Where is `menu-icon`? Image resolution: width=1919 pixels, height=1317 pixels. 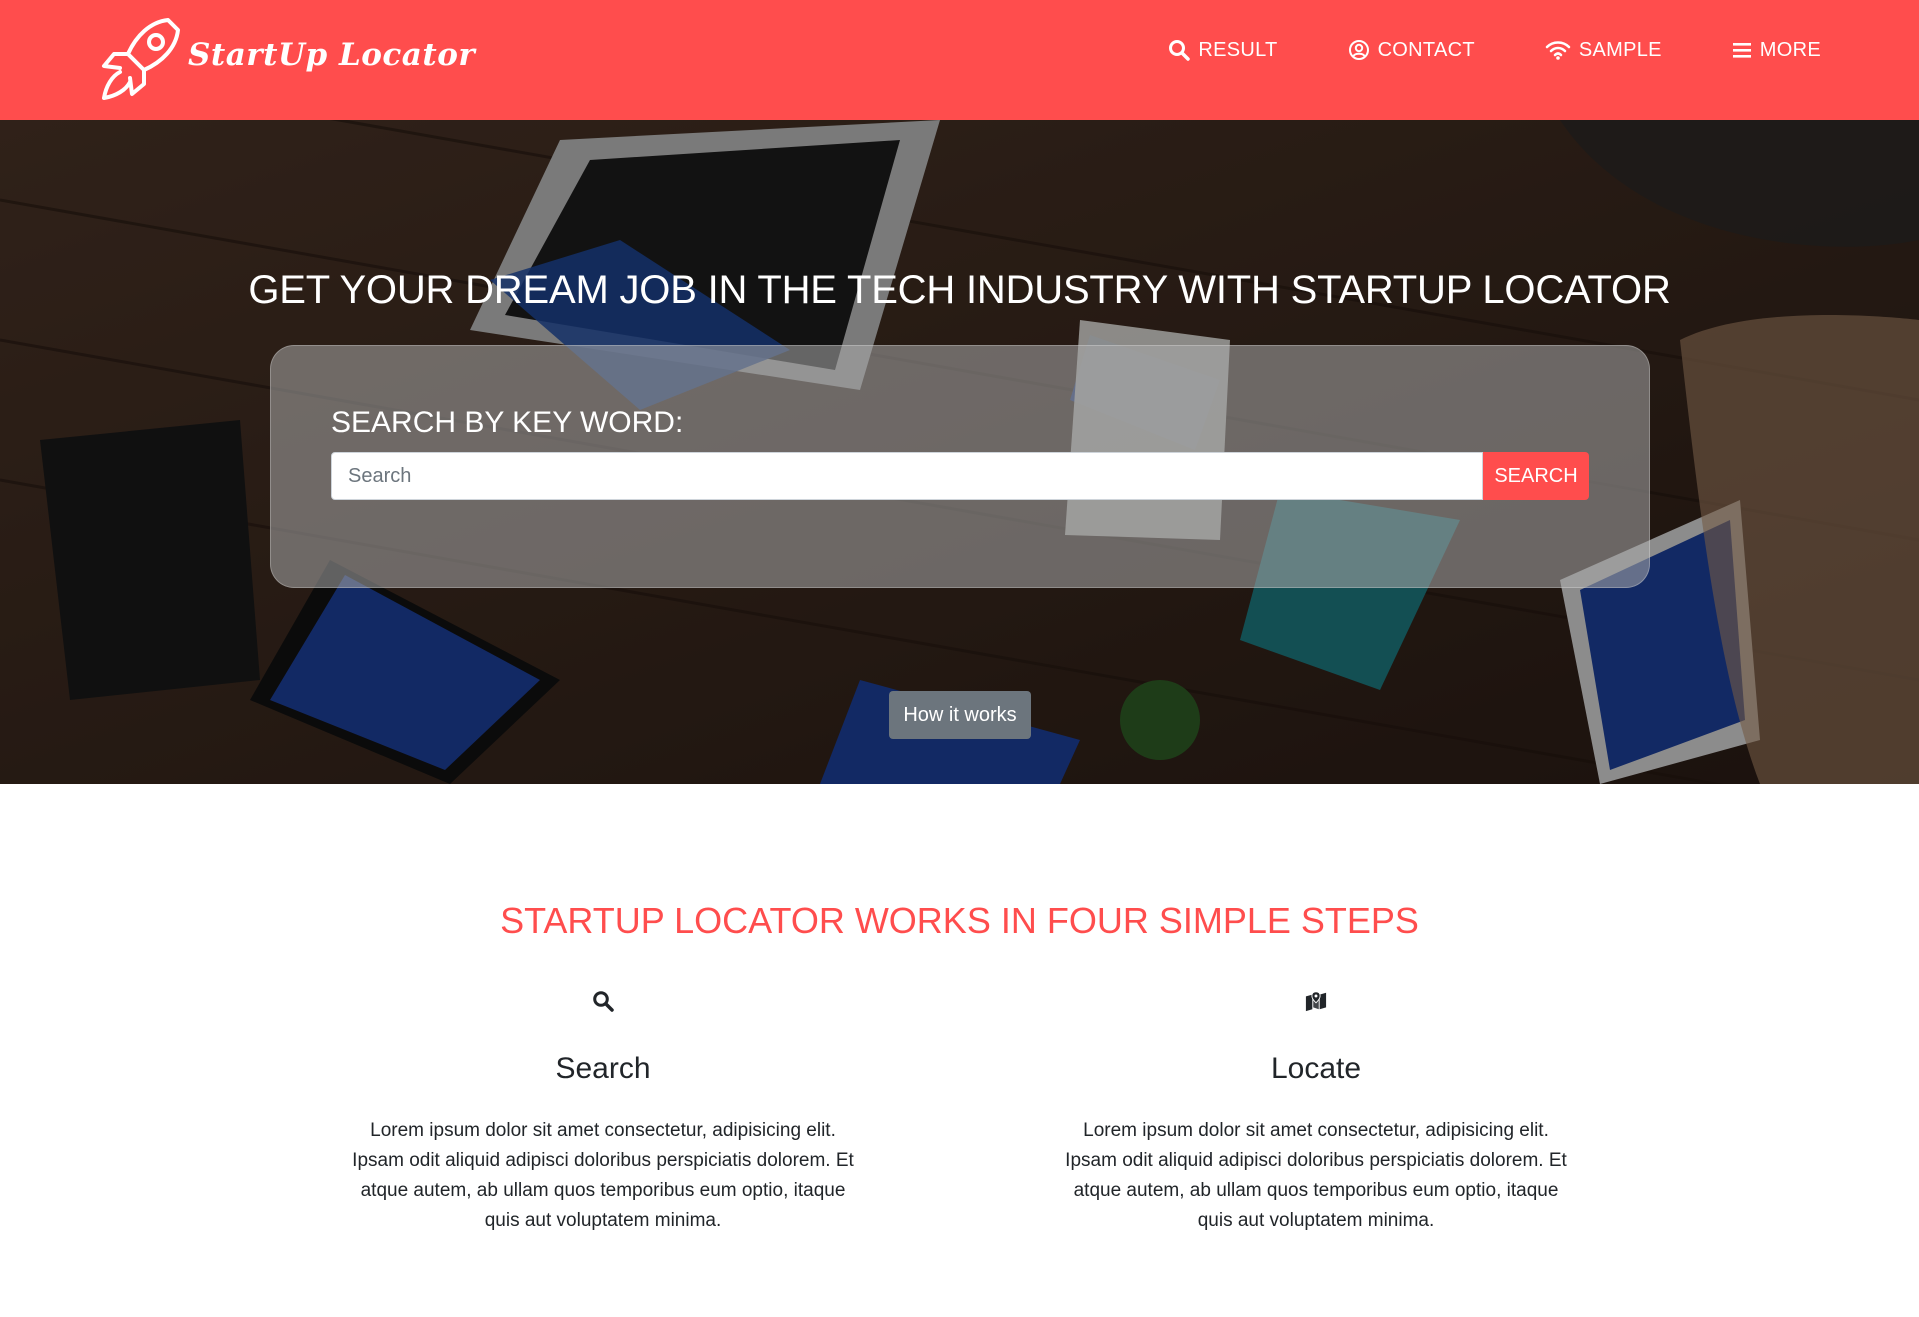
menu-icon is located at coordinates (1741, 50).